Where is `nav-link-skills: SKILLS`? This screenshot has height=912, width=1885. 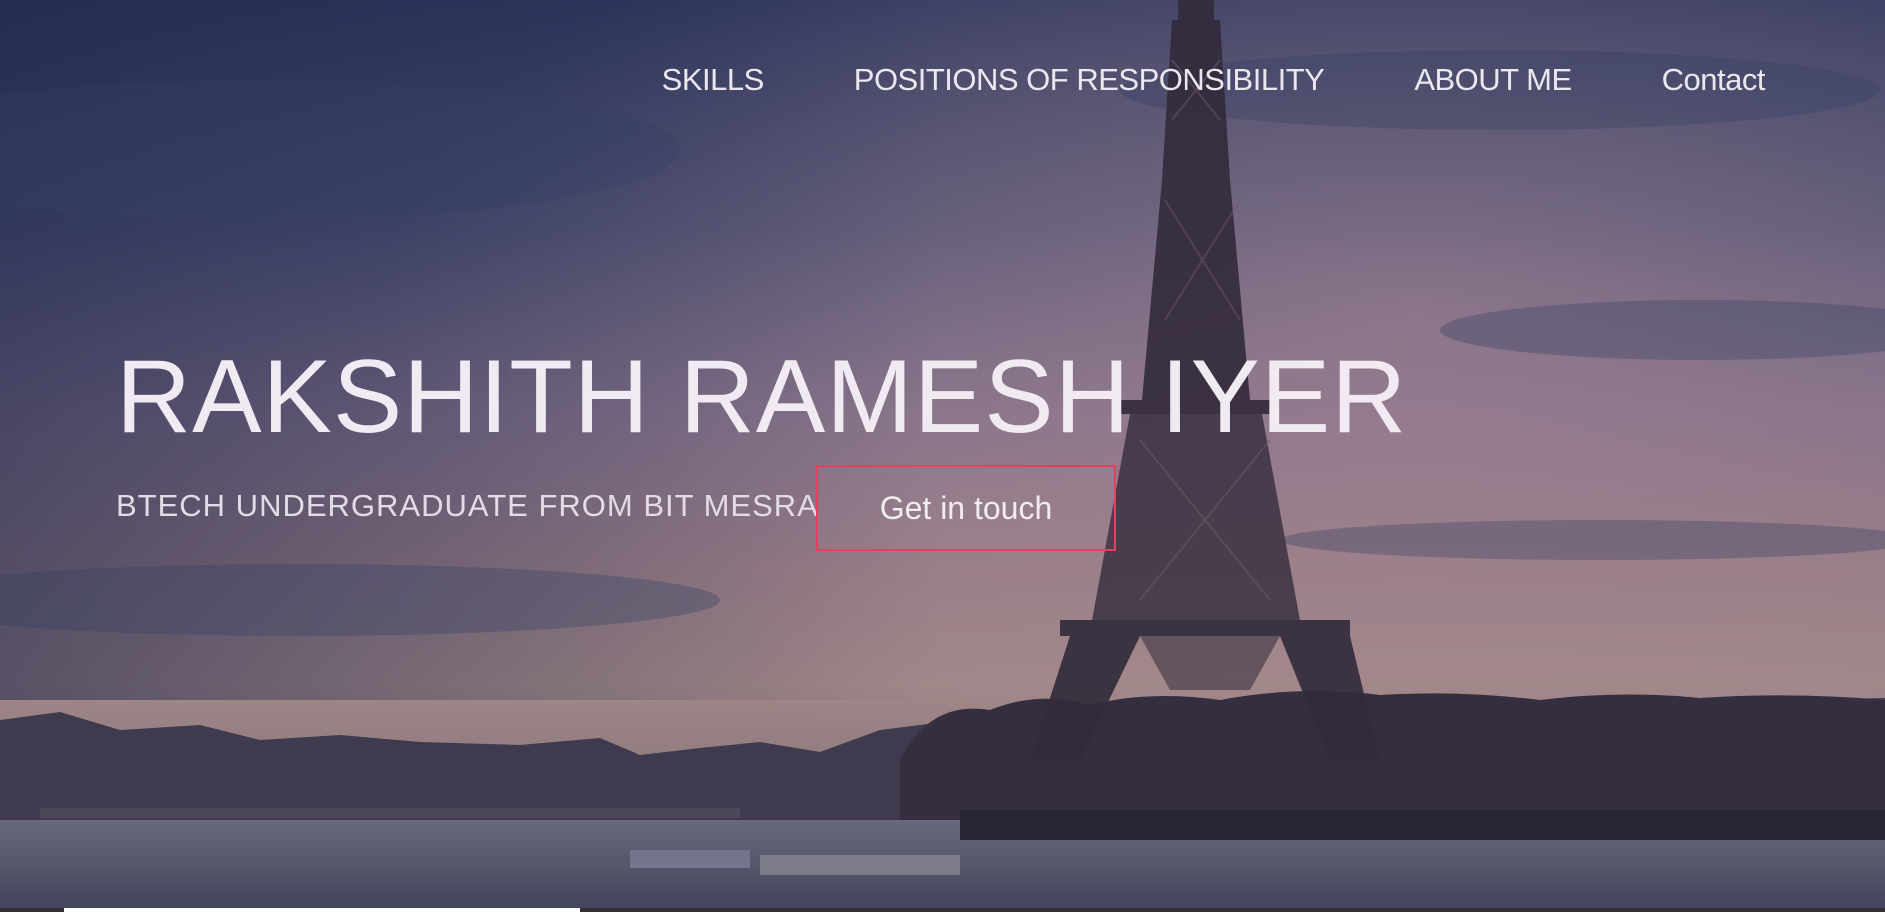 nav-link-skills: SKILLS is located at coordinates (713, 80).